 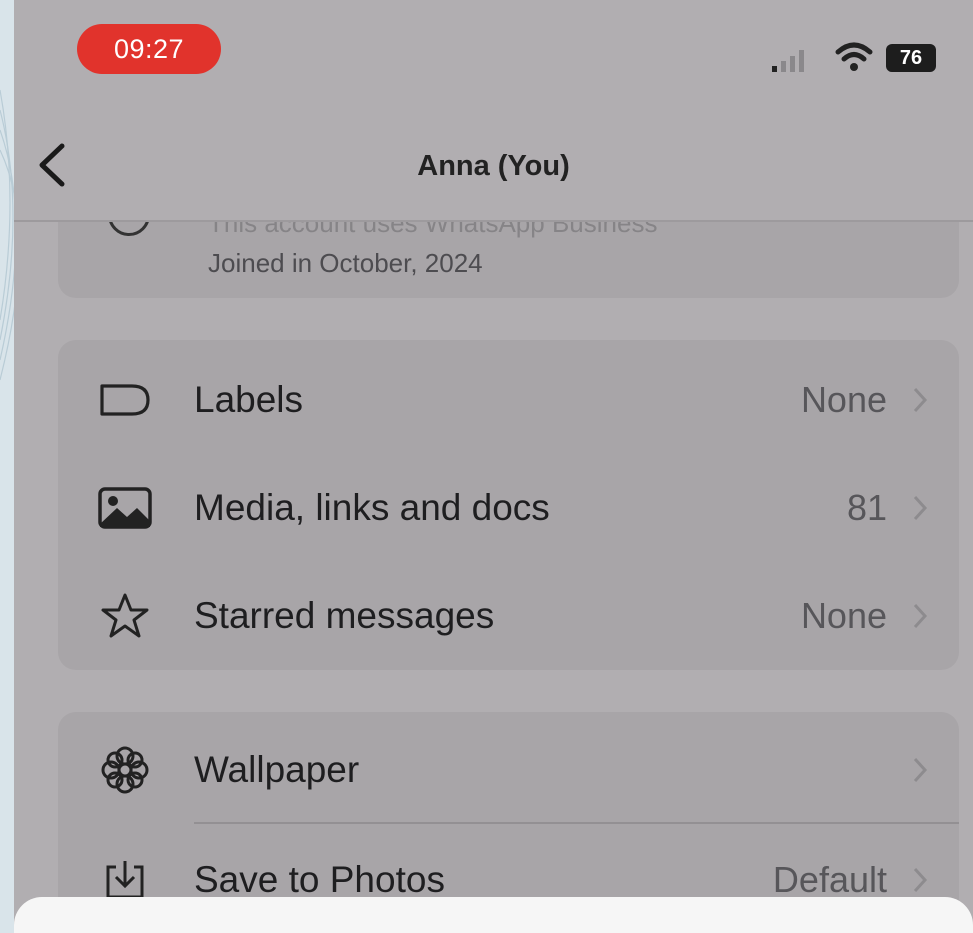 What do you see at coordinates (125, 616) in the screenshot?
I see `star-icon` at bounding box center [125, 616].